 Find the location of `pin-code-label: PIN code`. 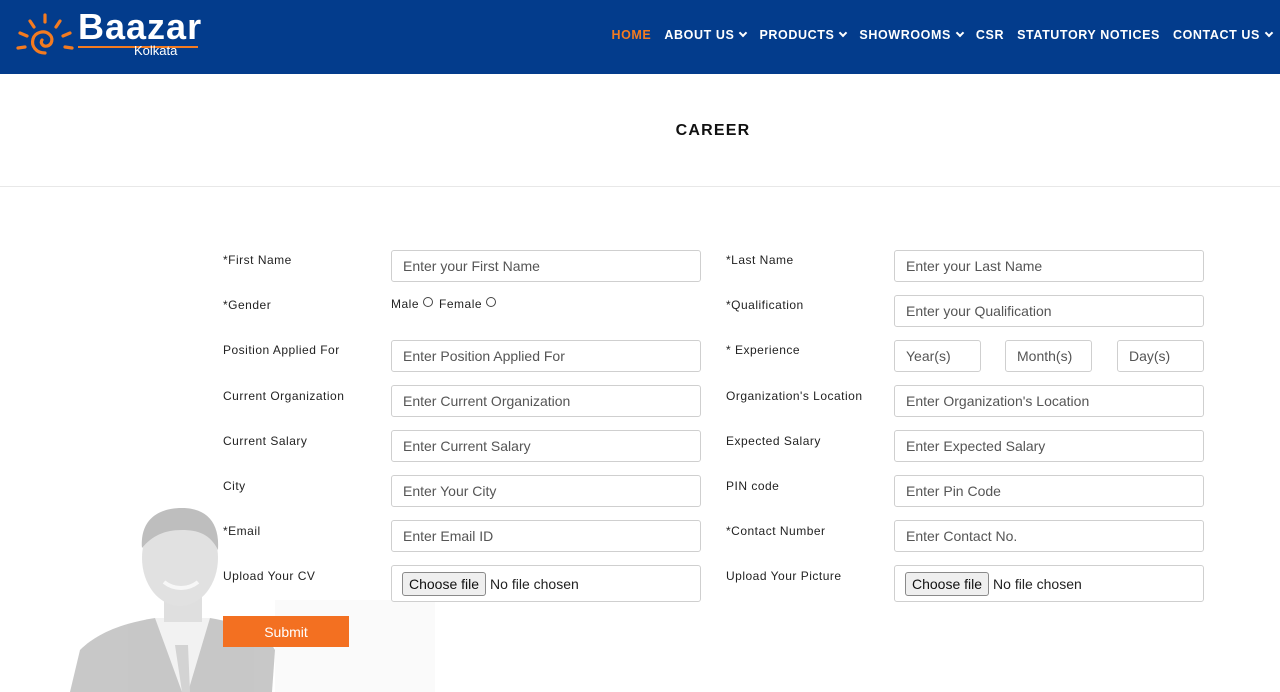

pin-code-label: PIN code is located at coordinates (753, 486).